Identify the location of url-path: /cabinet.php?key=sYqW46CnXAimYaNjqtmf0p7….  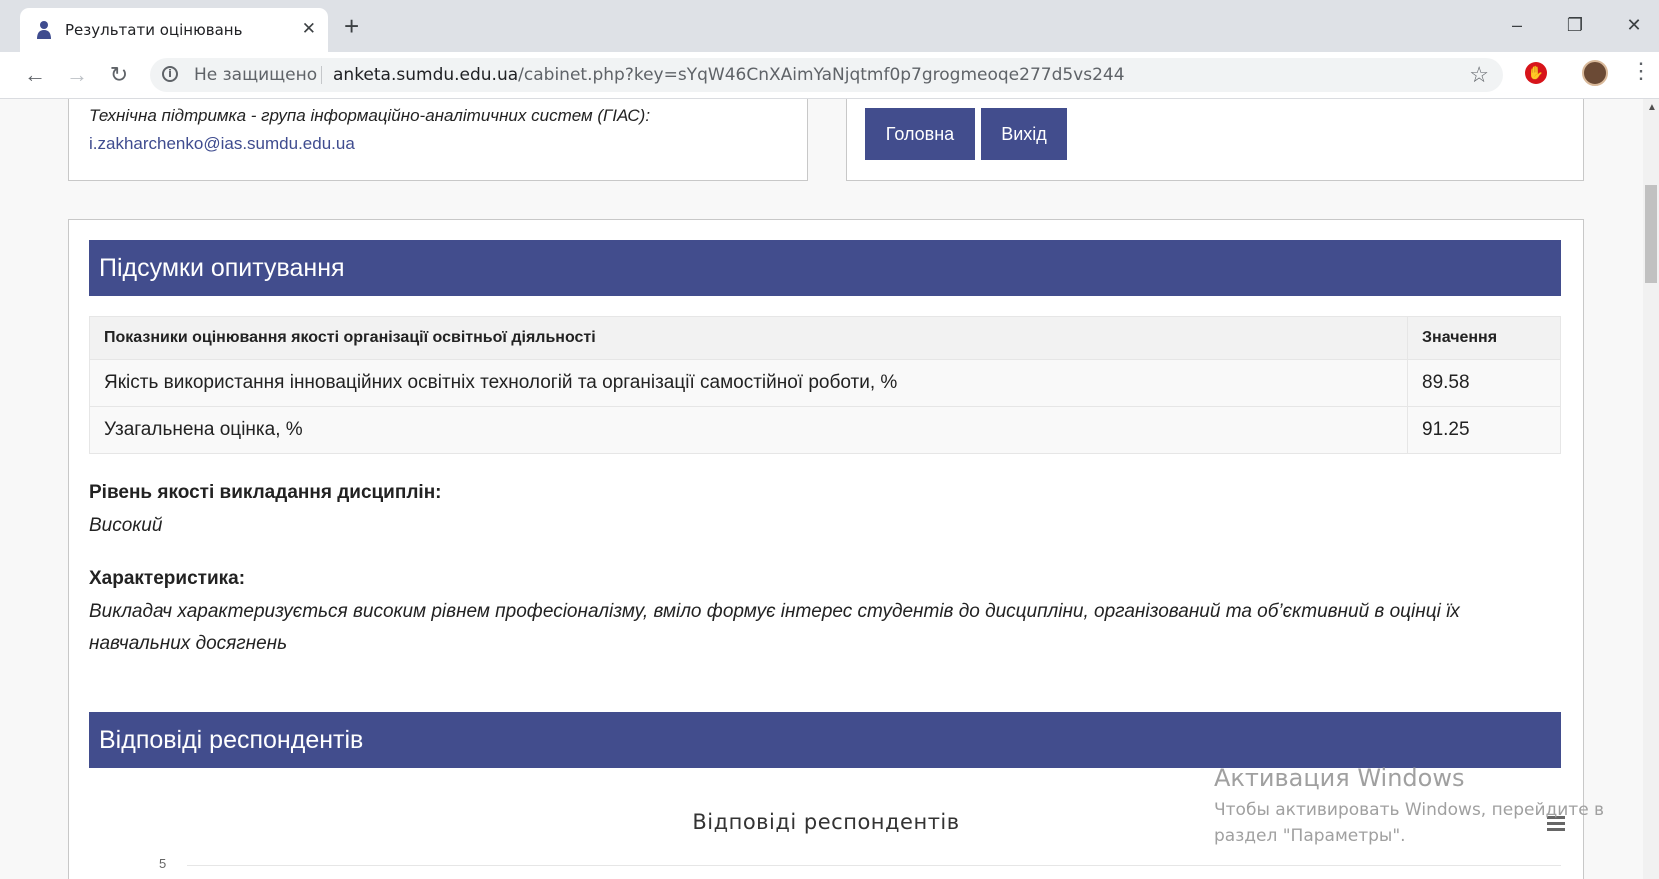
(821, 75).